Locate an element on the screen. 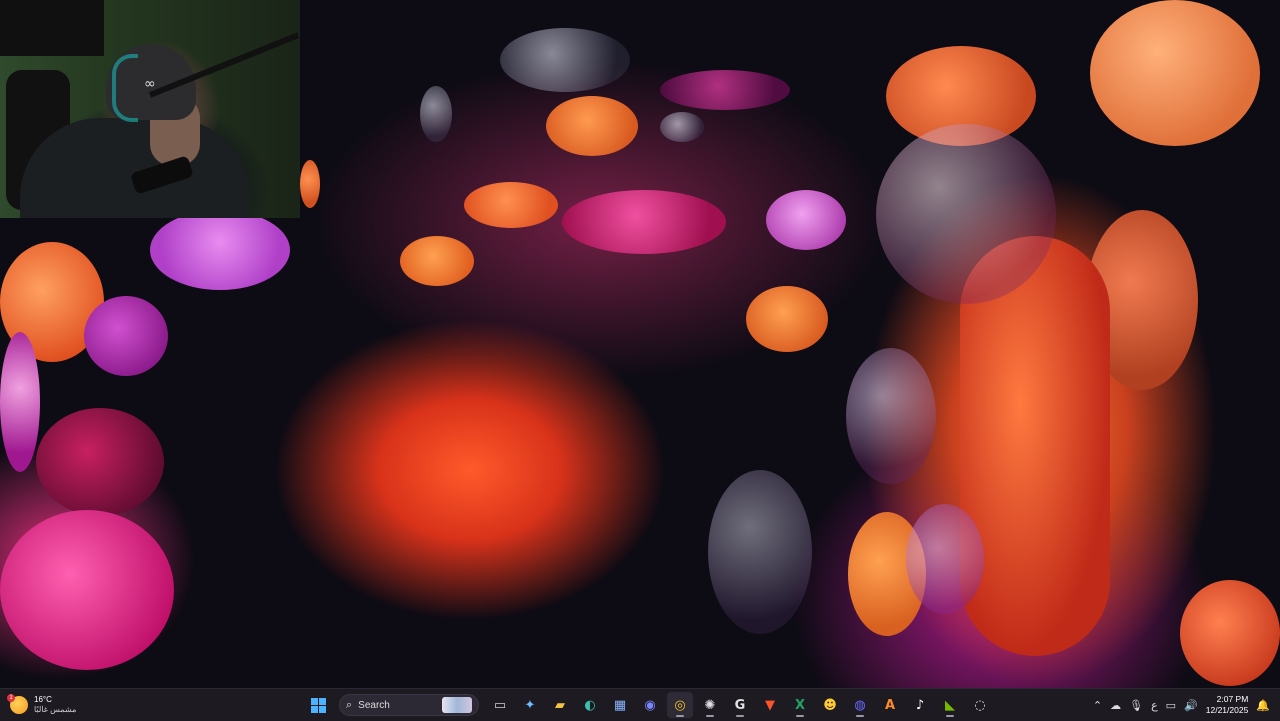  folder-icon: ▰ is located at coordinates (560, 705).